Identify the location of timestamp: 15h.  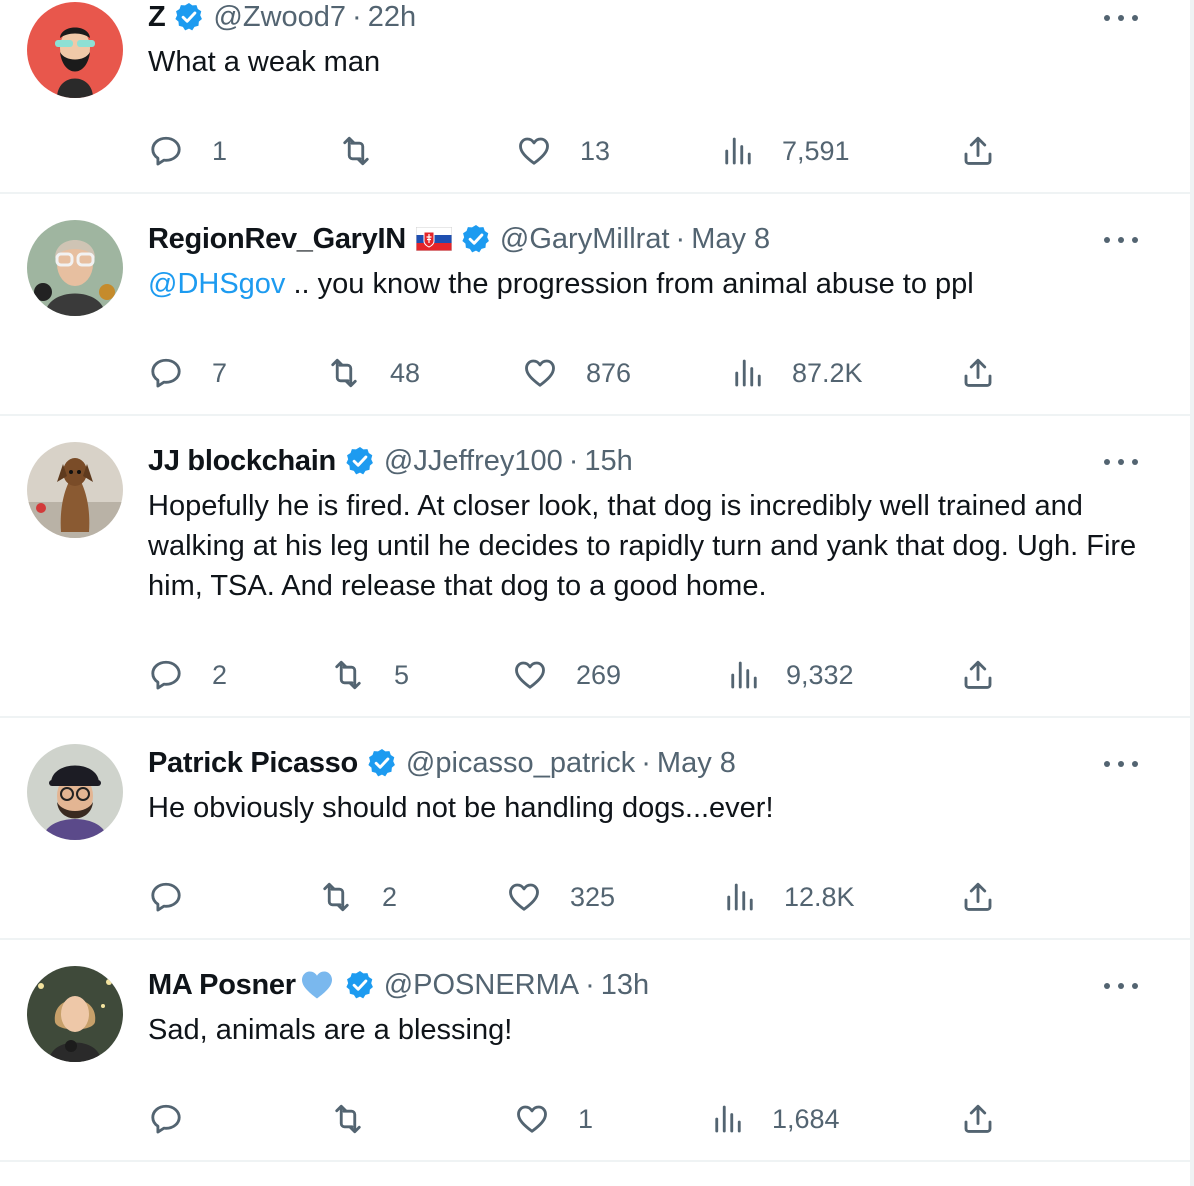
(608, 461).